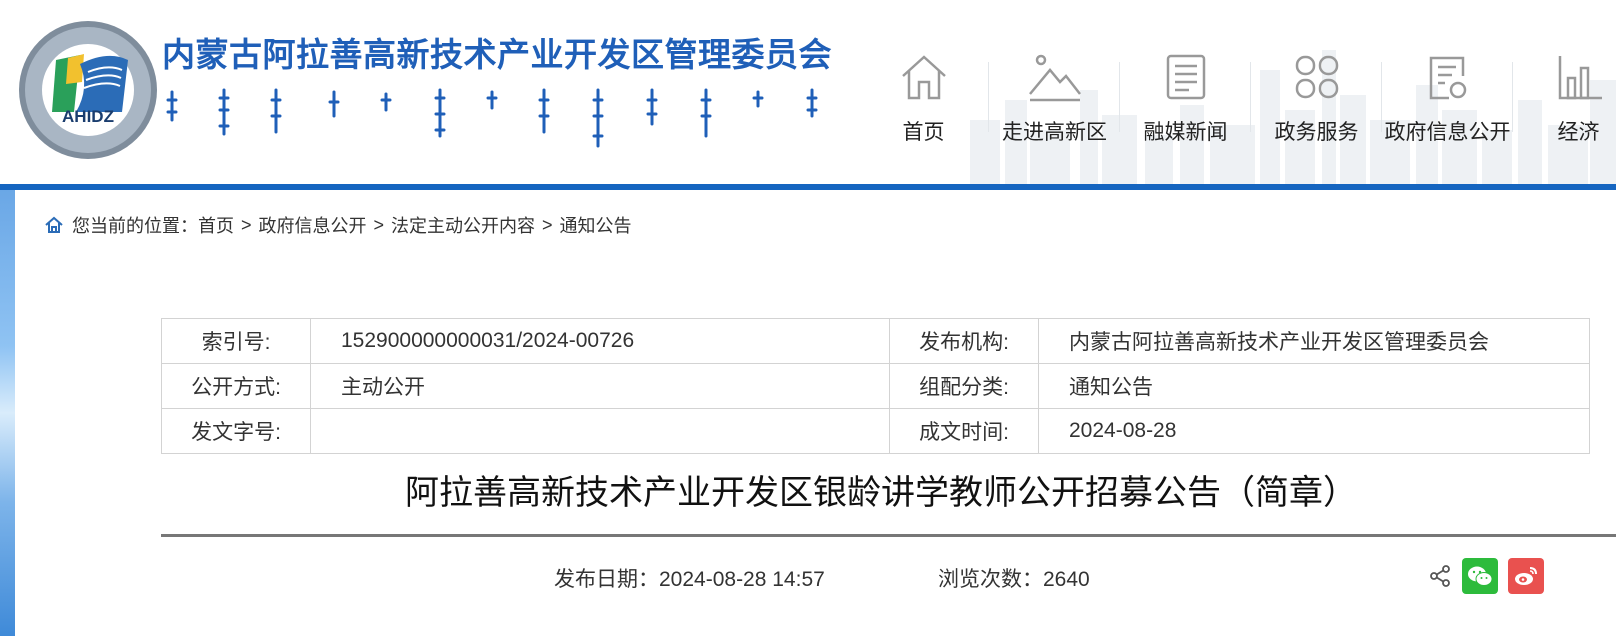 The height and width of the screenshot is (636, 1616). I want to click on nav-home: 首页, so click(923, 99).